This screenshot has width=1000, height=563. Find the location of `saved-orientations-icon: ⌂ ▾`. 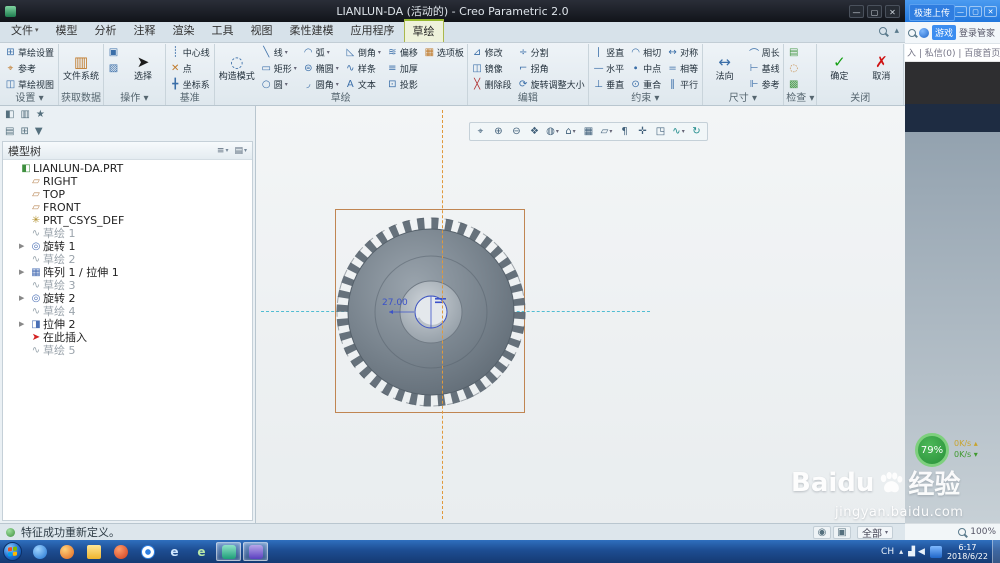

saved-orientations-icon: ⌂ ▾ is located at coordinates (570, 131).